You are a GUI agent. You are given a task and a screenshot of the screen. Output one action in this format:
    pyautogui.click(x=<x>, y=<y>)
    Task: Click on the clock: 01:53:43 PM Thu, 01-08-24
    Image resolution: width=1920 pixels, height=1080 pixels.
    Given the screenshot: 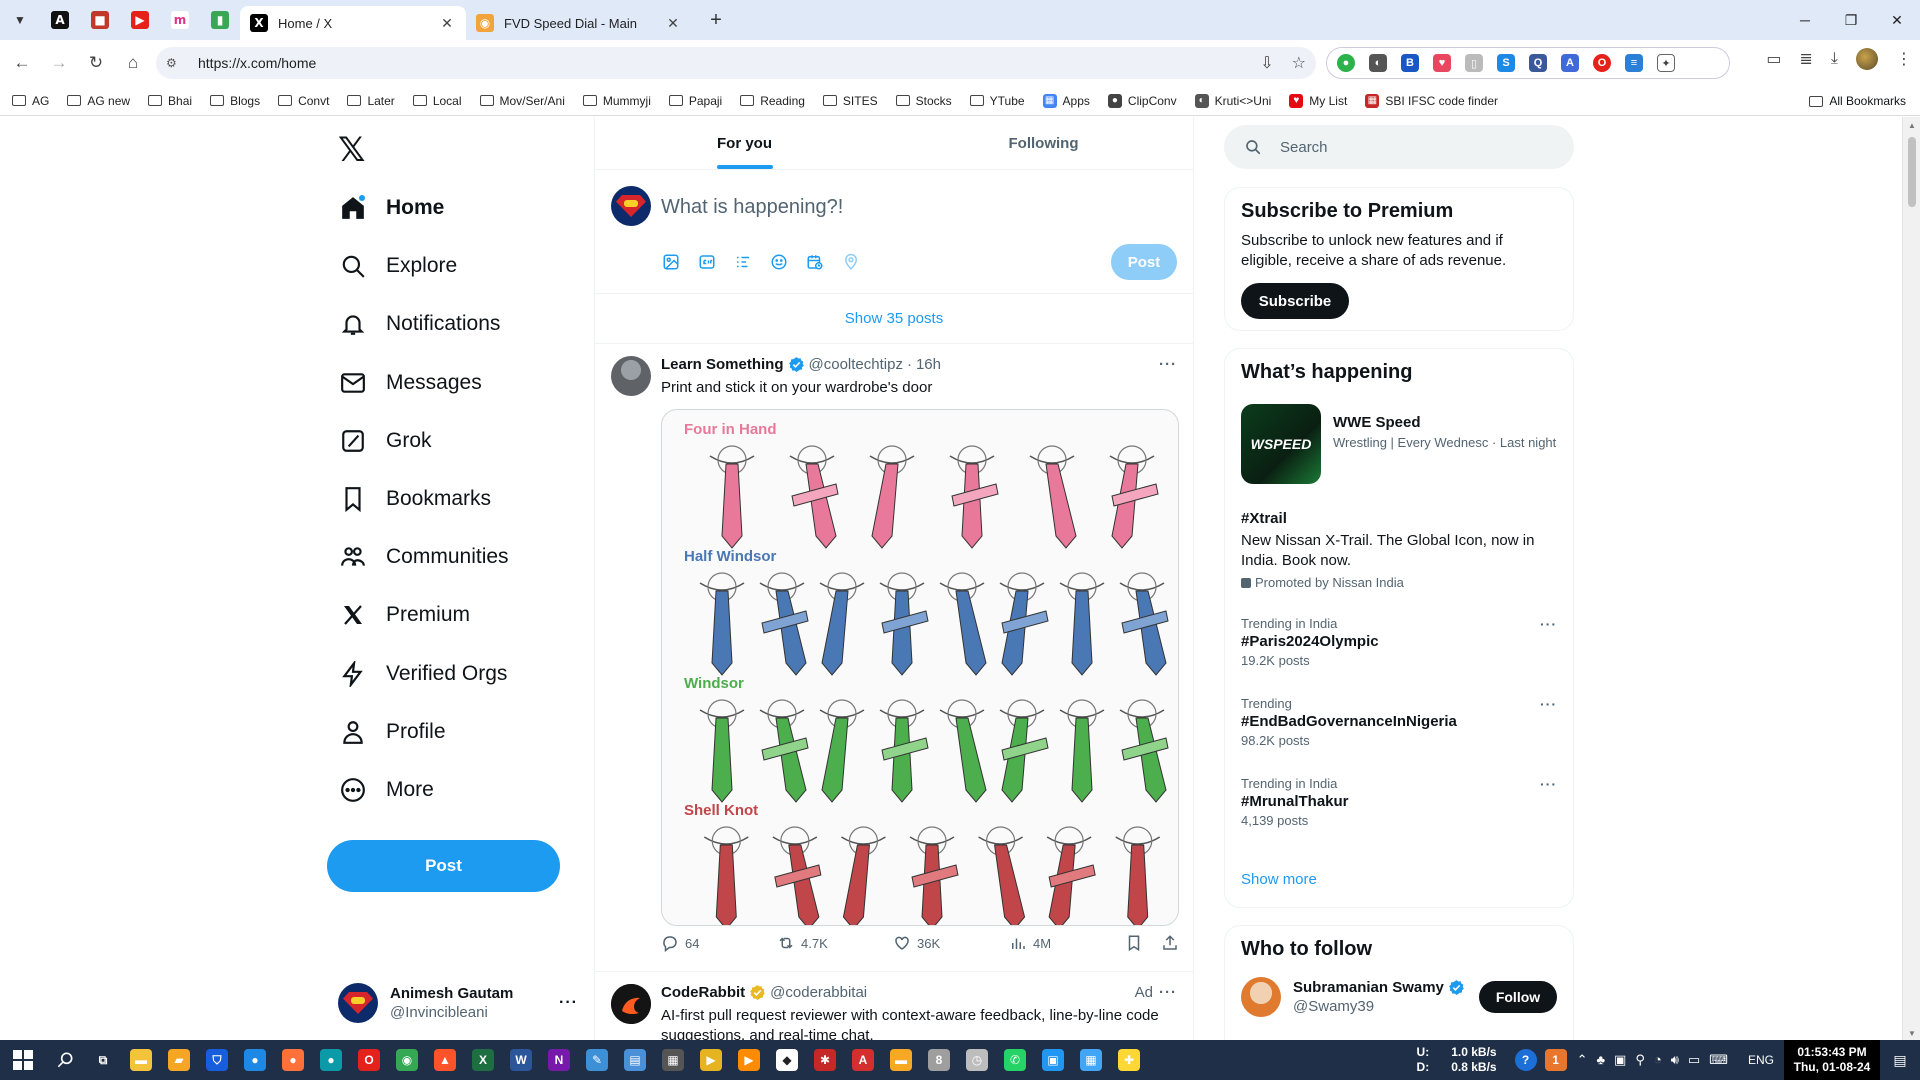 What is the action you would take?
    pyautogui.click(x=1832, y=1060)
    